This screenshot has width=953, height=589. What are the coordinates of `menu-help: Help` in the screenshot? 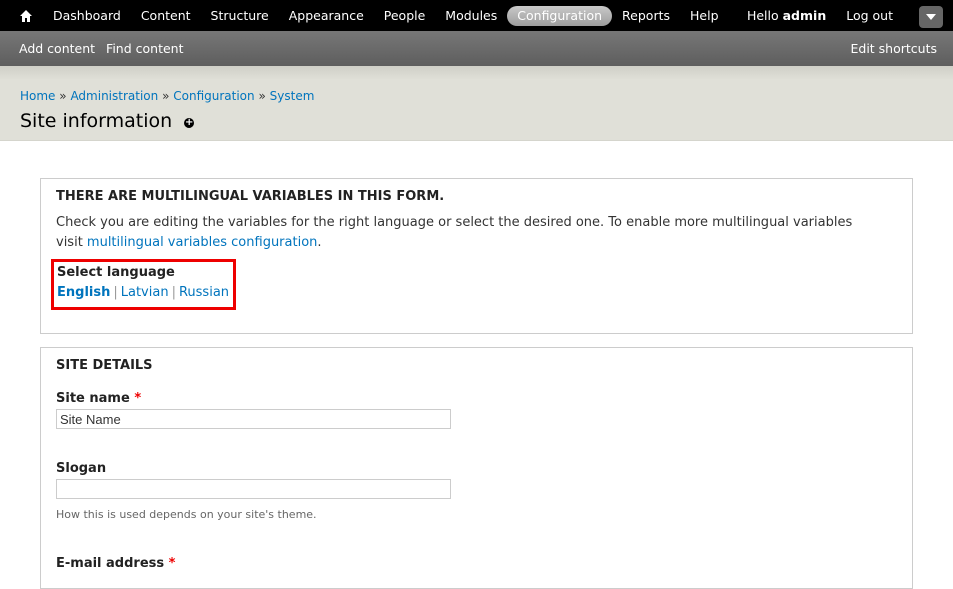 It's located at (704, 16).